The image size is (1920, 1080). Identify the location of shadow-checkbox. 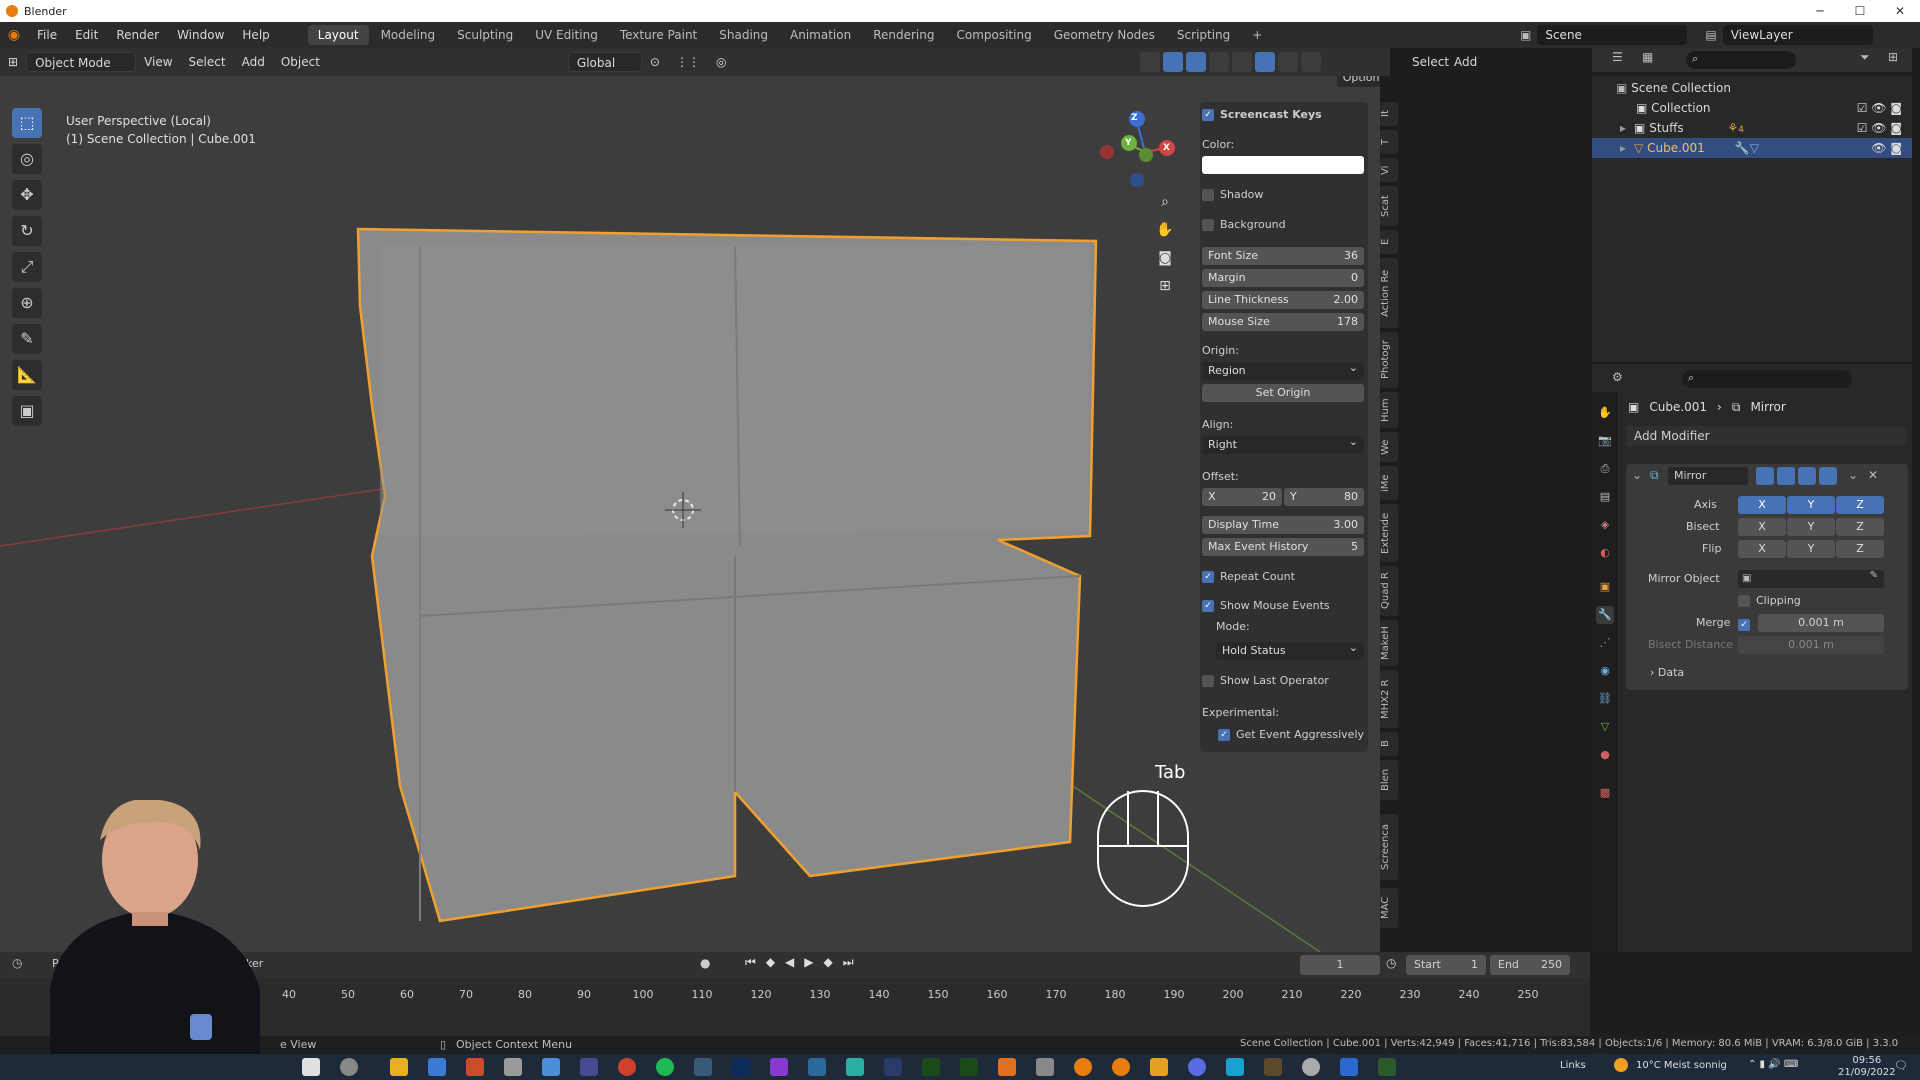
(1208, 195).